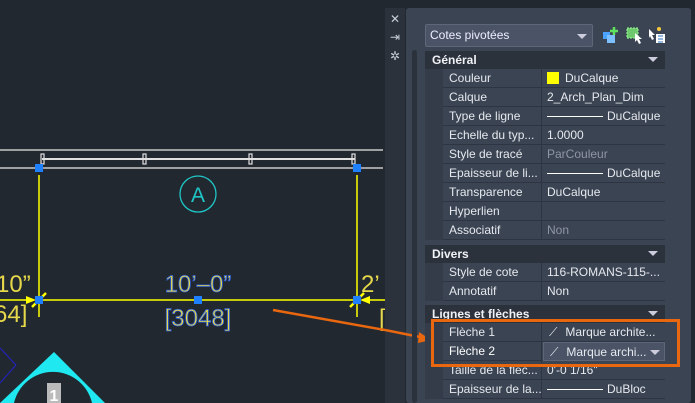 The height and width of the screenshot is (403, 695). I want to click on quick-select-icon, so click(657, 35).